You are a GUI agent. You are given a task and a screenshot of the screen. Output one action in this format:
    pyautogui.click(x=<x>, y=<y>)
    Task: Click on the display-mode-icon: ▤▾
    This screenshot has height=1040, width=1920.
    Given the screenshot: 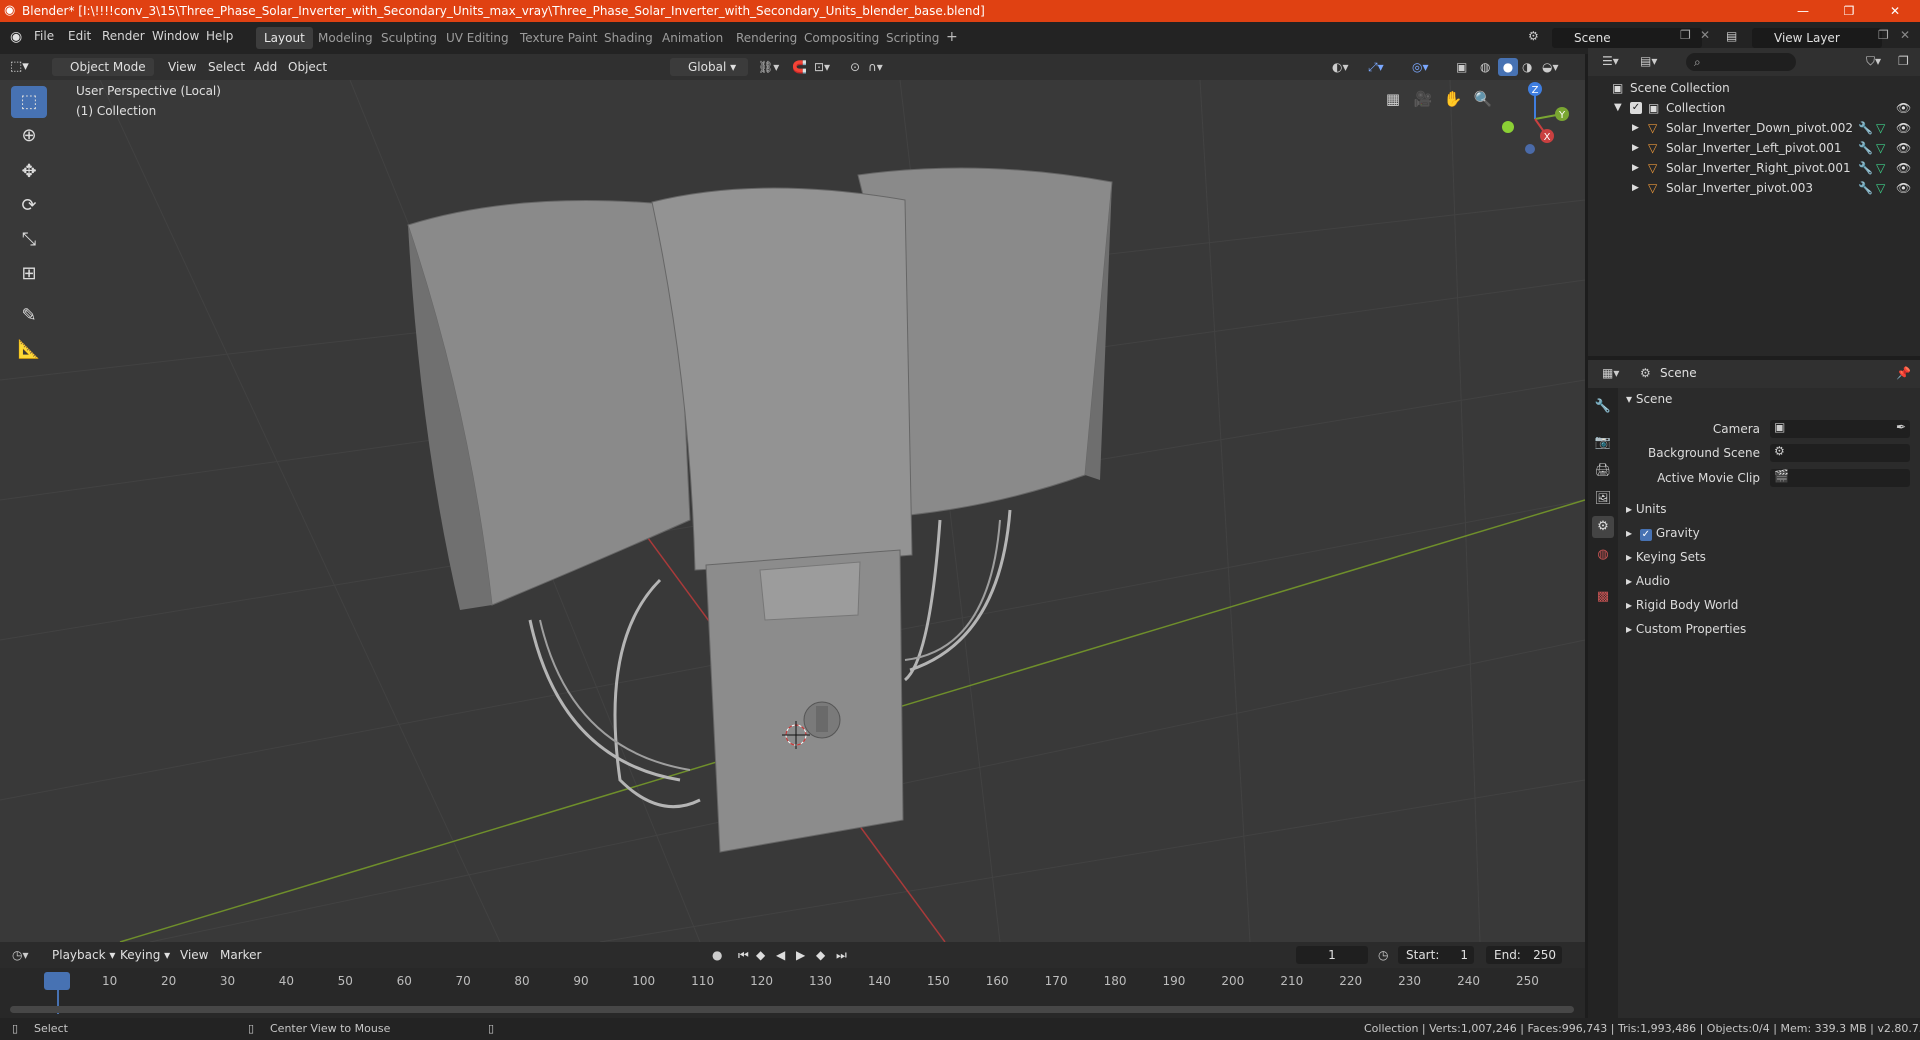 What is the action you would take?
    pyautogui.click(x=1648, y=61)
    